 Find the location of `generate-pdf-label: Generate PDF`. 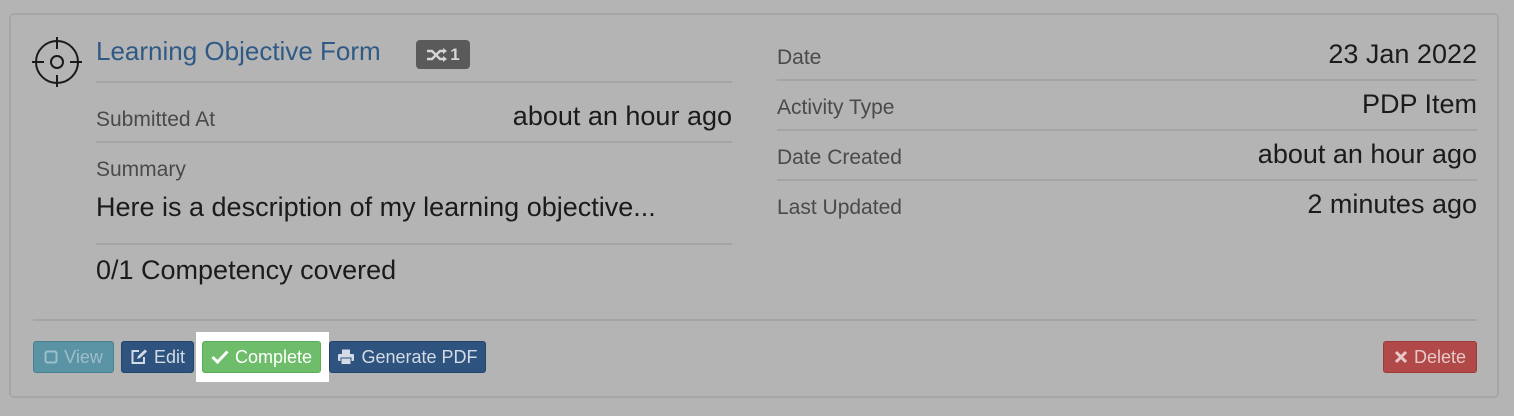

generate-pdf-label: Generate PDF is located at coordinates (419, 356).